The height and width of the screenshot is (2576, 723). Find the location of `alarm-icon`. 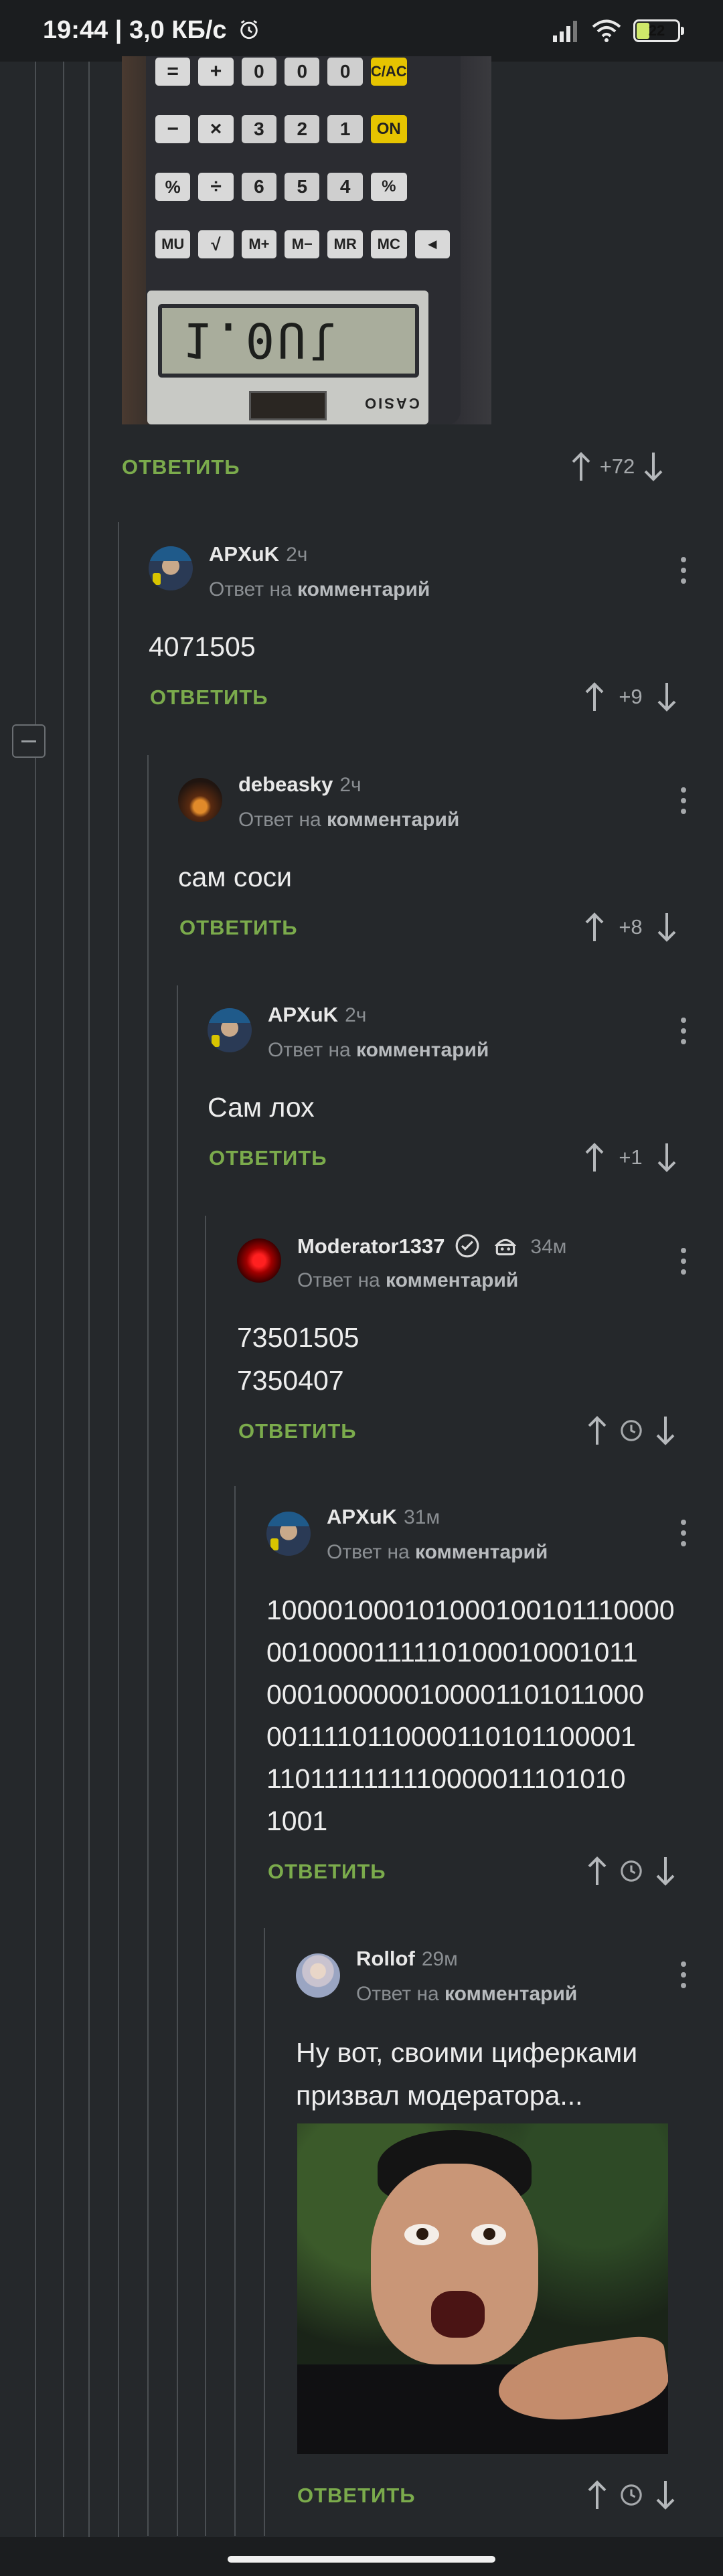

alarm-icon is located at coordinates (249, 30).